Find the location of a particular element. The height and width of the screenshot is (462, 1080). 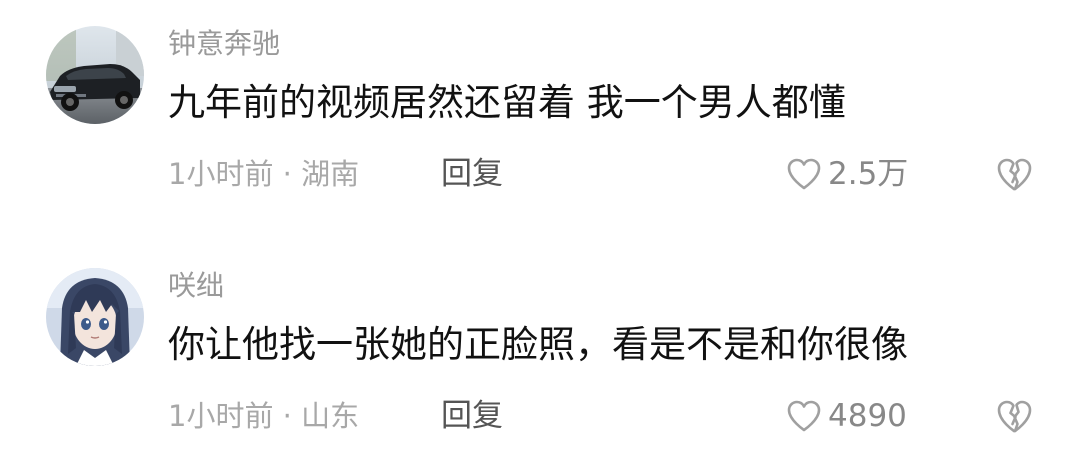

comment-meta: 1小时前 · 湖南 is located at coordinates (264, 174).